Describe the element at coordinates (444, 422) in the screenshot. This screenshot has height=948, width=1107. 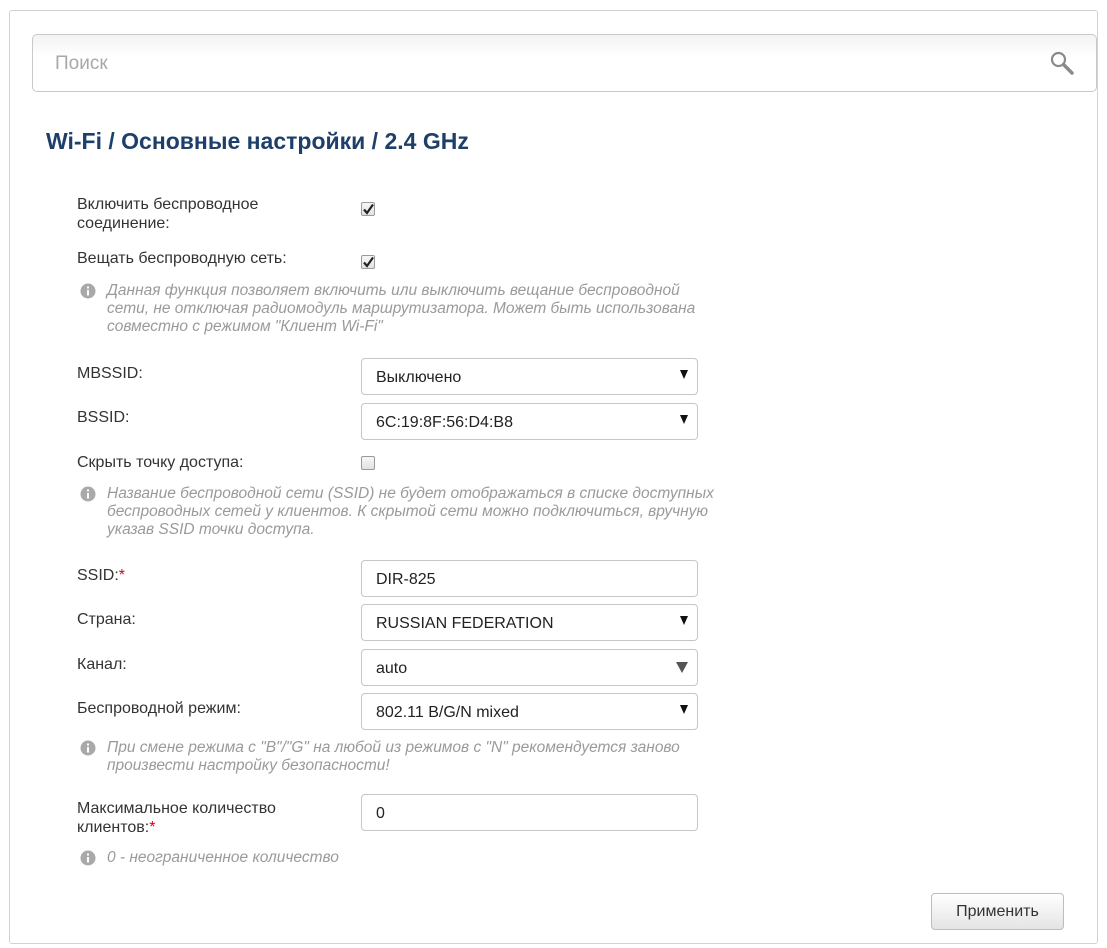
I see `bssid-value: 6C:19:8F:56:D4:B8` at that location.